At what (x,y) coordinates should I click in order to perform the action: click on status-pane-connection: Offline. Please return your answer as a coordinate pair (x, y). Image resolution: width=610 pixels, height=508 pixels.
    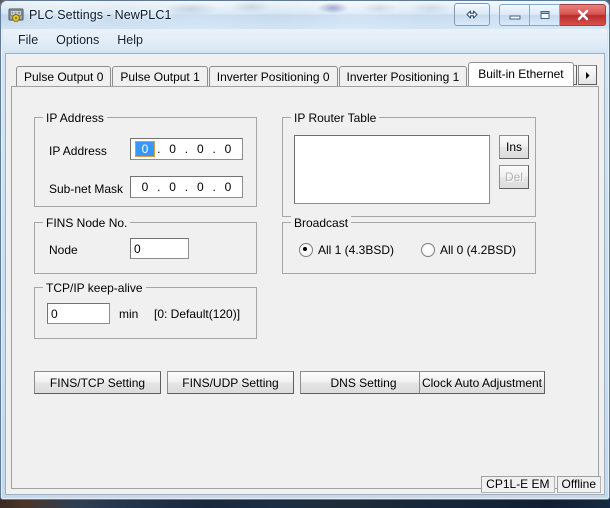
    Looking at the image, I should click on (578, 484).